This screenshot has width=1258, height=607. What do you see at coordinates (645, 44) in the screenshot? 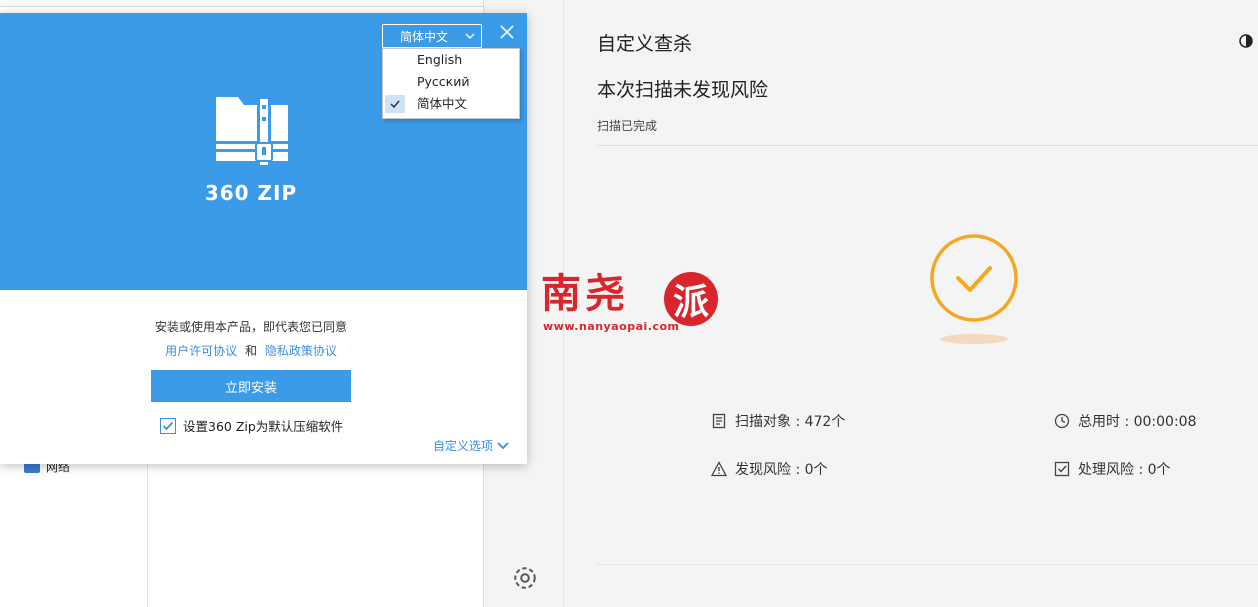
I see `page-title: 自定义查杀` at bounding box center [645, 44].